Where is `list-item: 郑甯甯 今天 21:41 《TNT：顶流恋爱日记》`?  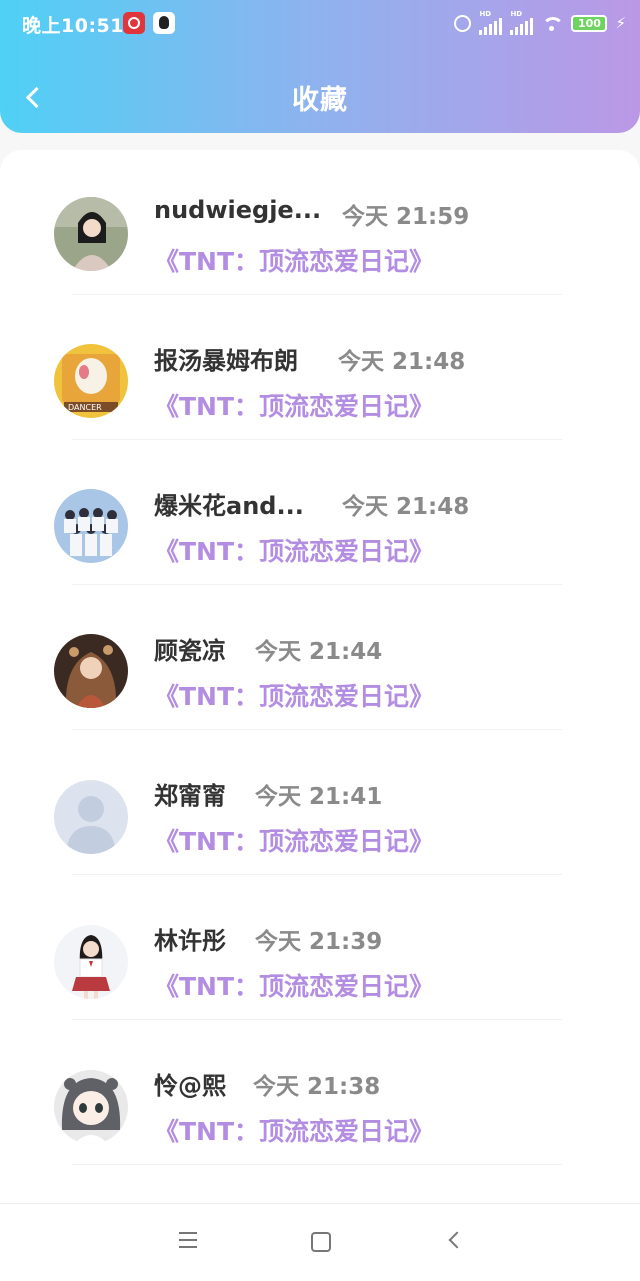
list-item: 郑甯甯 今天 21:41 《TNT：顶流恋爱日记》 is located at coordinates (320, 802).